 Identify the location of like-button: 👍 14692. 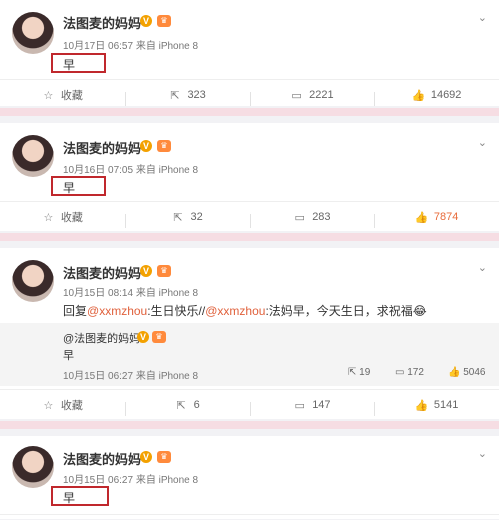
(436, 97).